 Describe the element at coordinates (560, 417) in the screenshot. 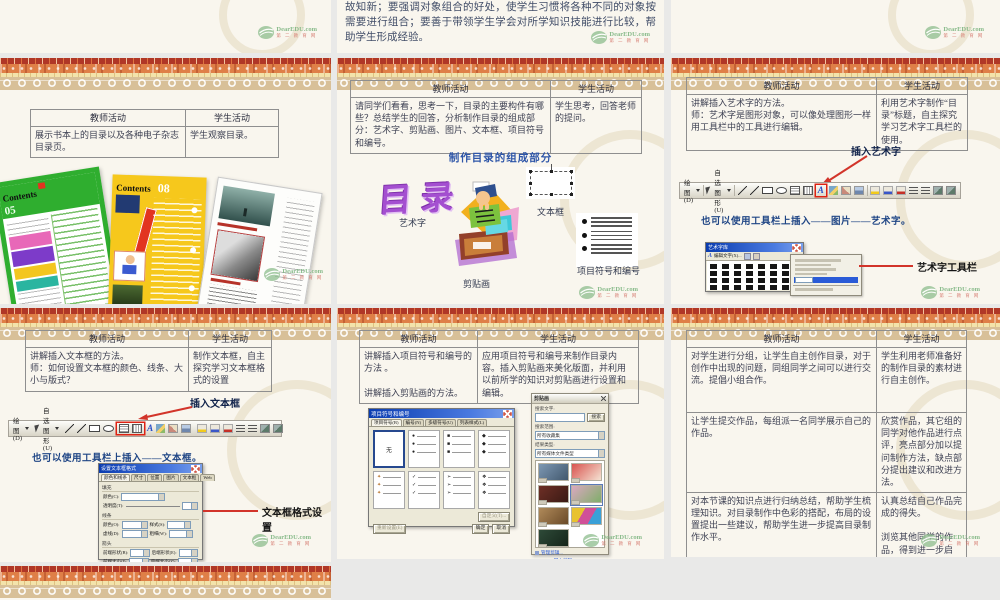

I see `search-input` at that location.